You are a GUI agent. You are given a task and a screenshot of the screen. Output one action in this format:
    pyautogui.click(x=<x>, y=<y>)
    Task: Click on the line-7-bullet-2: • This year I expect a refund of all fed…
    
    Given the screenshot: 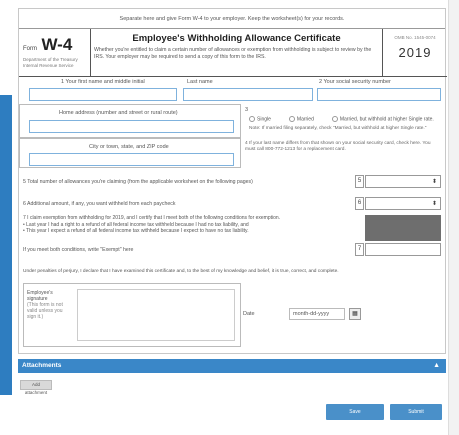 What is the action you would take?
    pyautogui.click(x=136, y=231)
    